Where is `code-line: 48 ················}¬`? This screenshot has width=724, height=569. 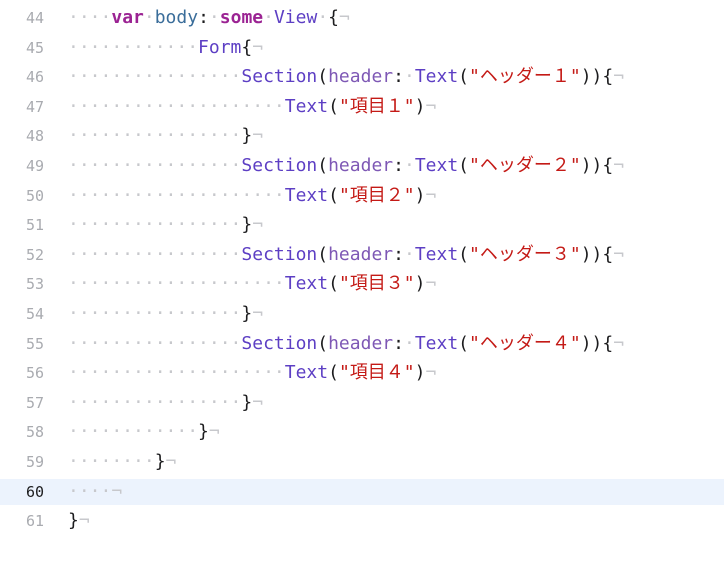
code-line: 48 ················}¬ is located at coordinates (362, 136).